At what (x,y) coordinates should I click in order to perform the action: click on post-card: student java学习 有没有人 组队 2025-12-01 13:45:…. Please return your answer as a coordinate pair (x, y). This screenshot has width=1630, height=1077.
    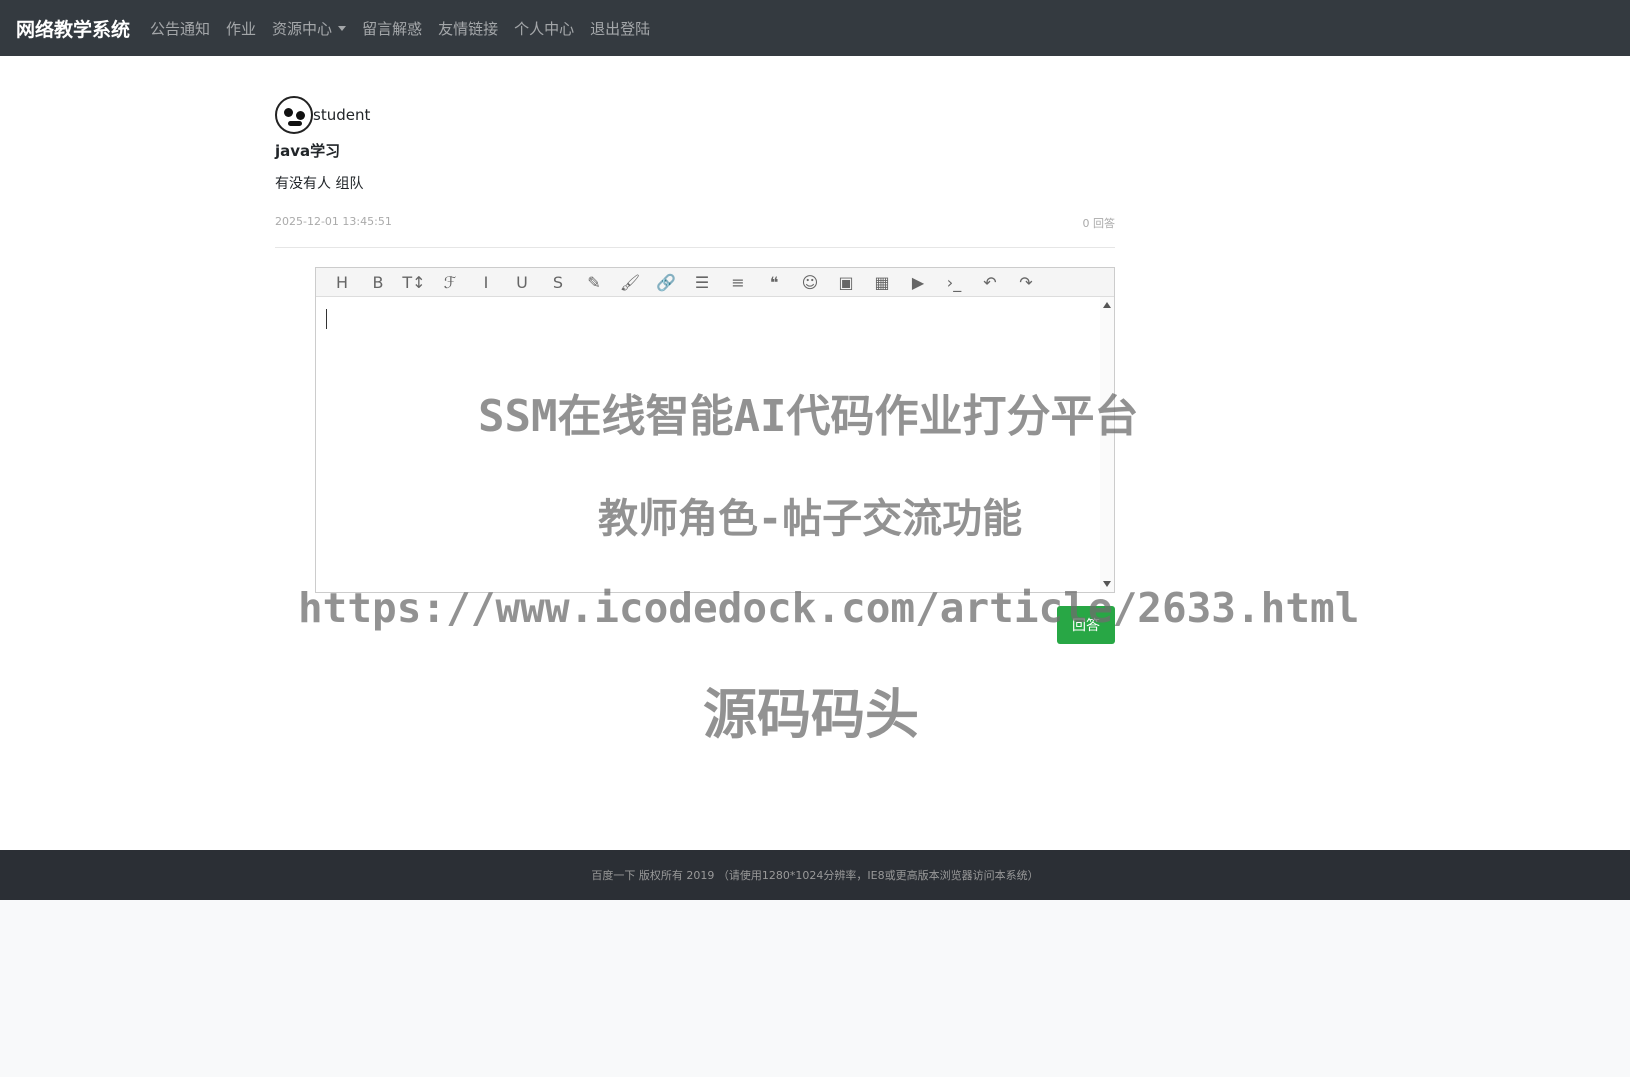
    Looking at the image, I should click on (695, 172).